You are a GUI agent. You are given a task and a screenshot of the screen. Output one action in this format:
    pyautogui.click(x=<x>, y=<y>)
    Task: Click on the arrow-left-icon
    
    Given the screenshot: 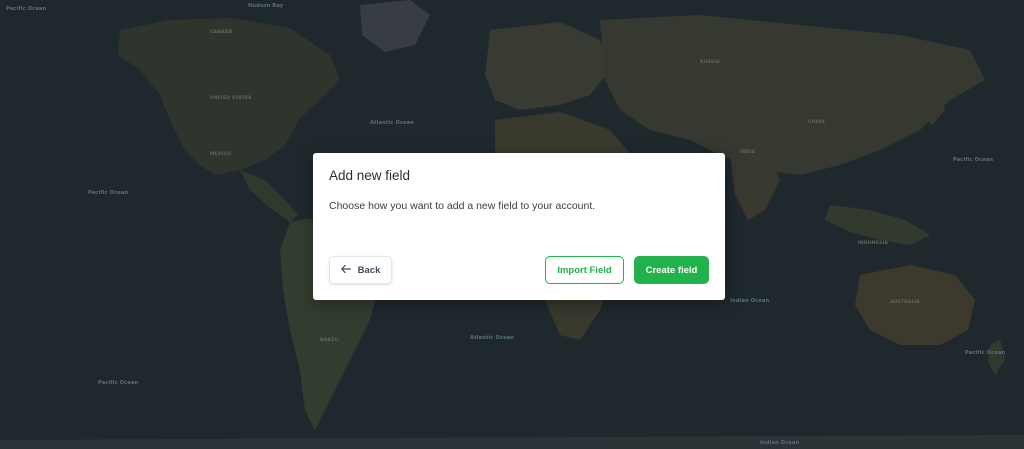 What is the action you would take?
    pyautogui.click(x=345, y=270)
    